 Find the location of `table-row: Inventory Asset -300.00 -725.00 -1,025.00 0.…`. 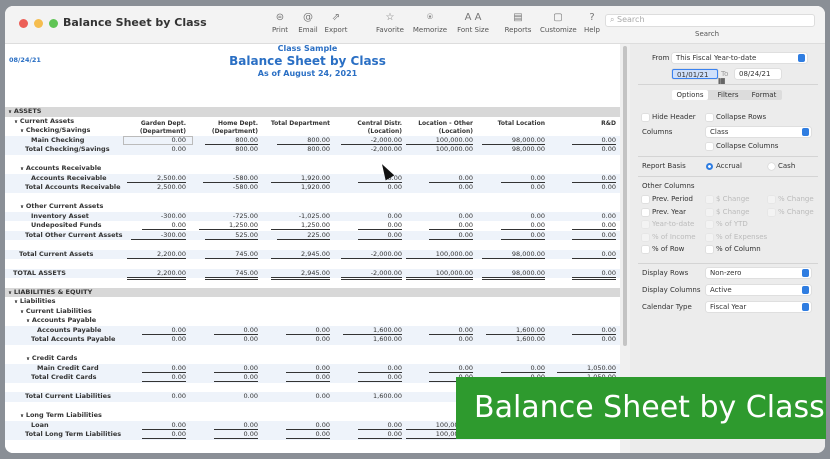

table-row: Inventory Asset -300.00 -725.00 -1,025.00 0.… is located at coordinates (312, 216).